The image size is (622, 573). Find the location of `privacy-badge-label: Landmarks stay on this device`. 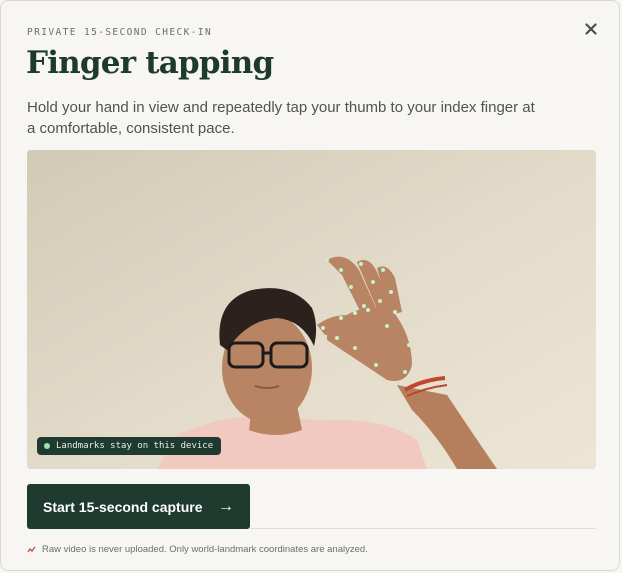

privacy-badge-label: Landmarks stay on this device is located at coordinates (135, 446).